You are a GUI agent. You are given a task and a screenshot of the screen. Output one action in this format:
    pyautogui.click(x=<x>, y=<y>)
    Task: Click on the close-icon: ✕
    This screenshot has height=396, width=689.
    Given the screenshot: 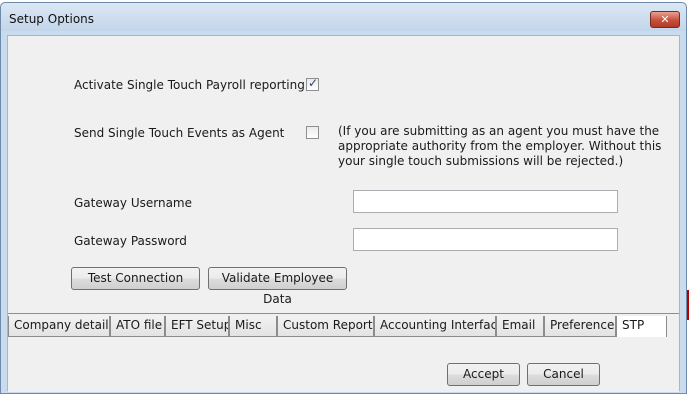 What is the action you would take?
    pyautogui.click(x=665, y=19)
    